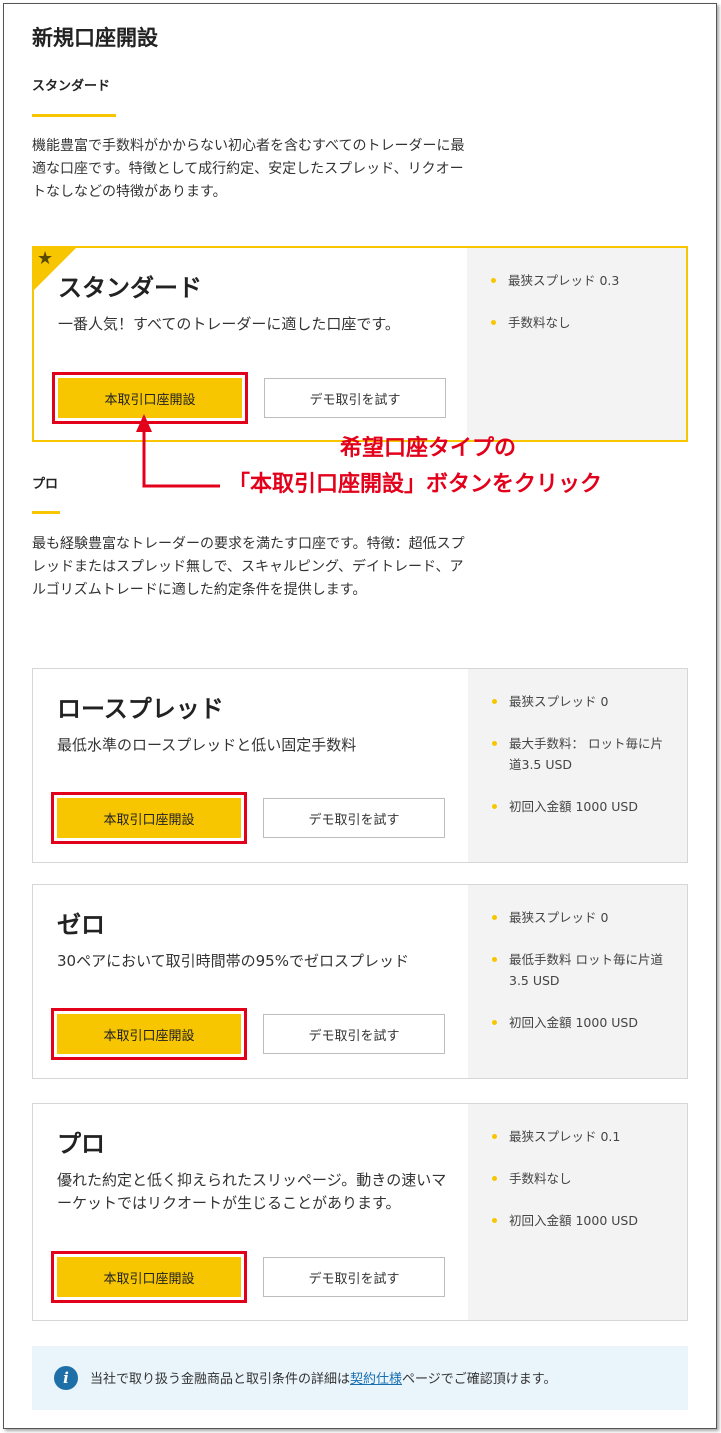 This screenshot has height=1433, width=721. What do you see at coordinates (95, 38) in the screenshot?
I see `page-title: 新規口座開設` at bounding box center [95, 38].